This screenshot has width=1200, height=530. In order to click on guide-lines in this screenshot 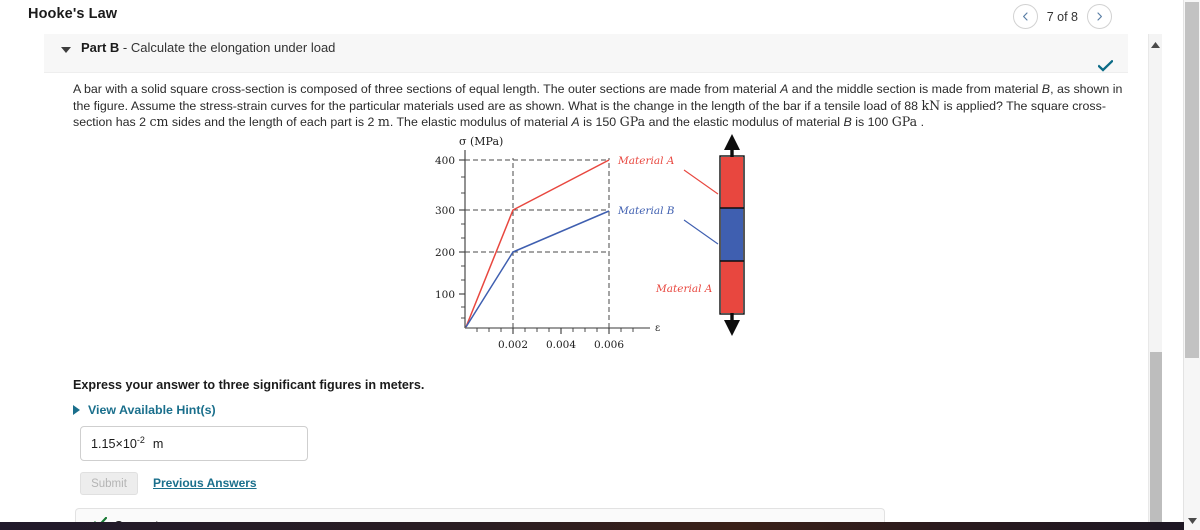, I will do `click(537, 243)`.